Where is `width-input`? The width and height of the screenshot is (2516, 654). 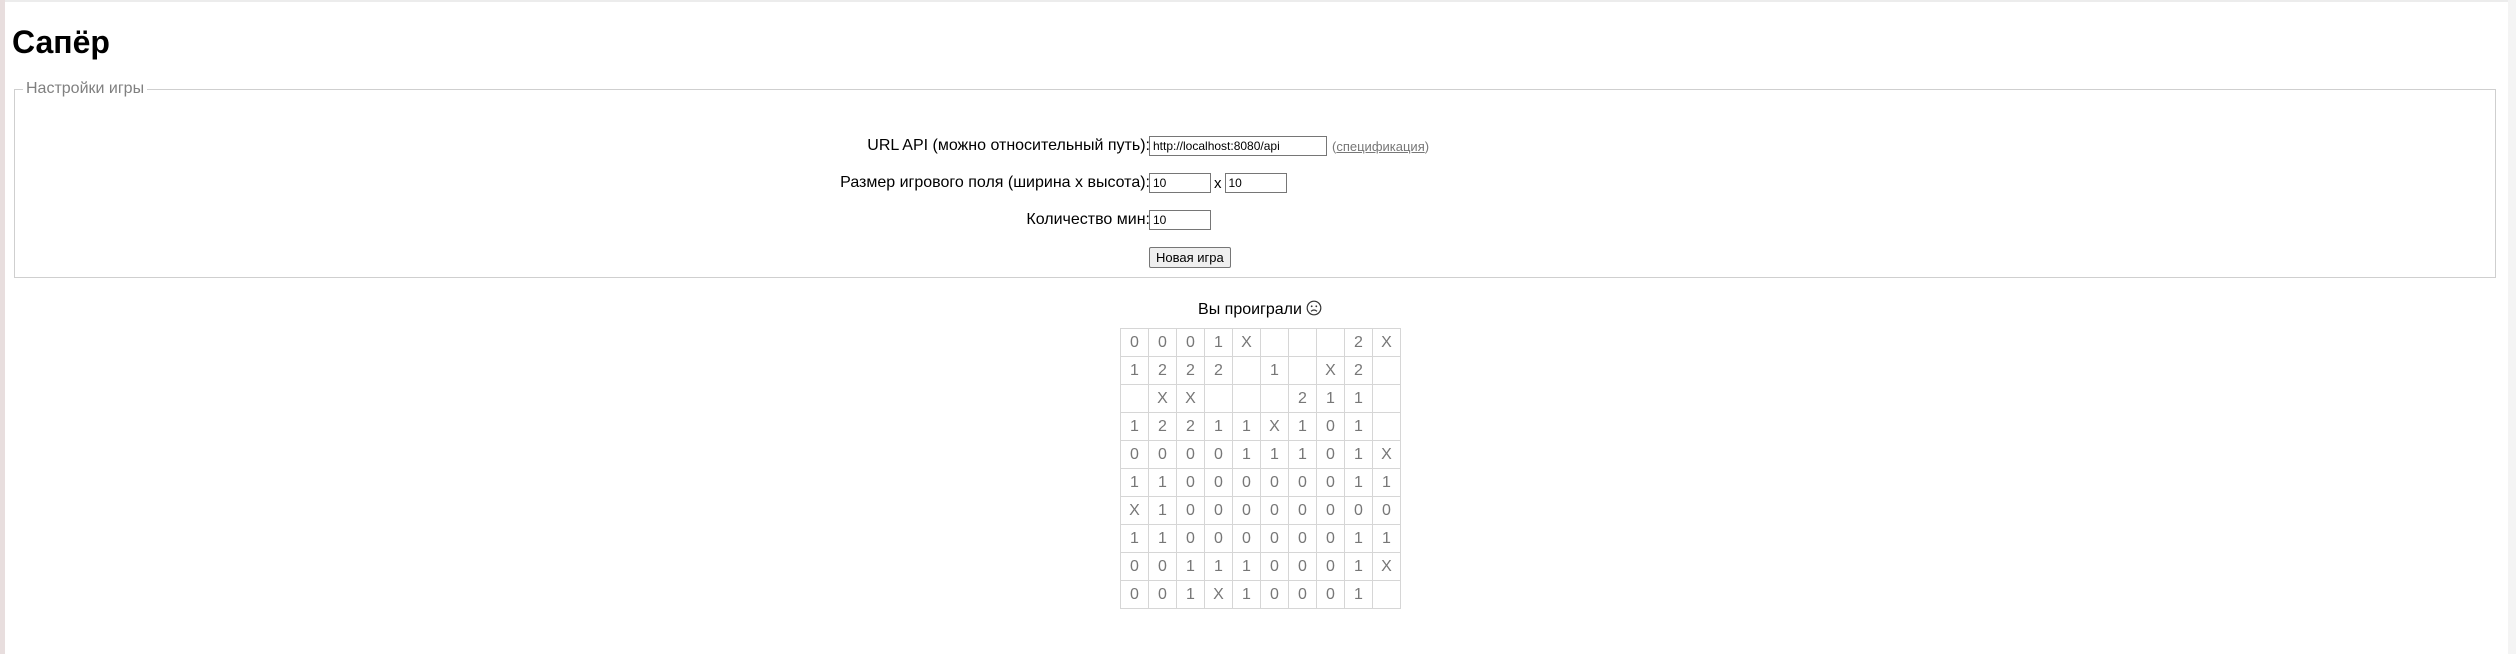 width-input is located at coordinates (1180, 183).